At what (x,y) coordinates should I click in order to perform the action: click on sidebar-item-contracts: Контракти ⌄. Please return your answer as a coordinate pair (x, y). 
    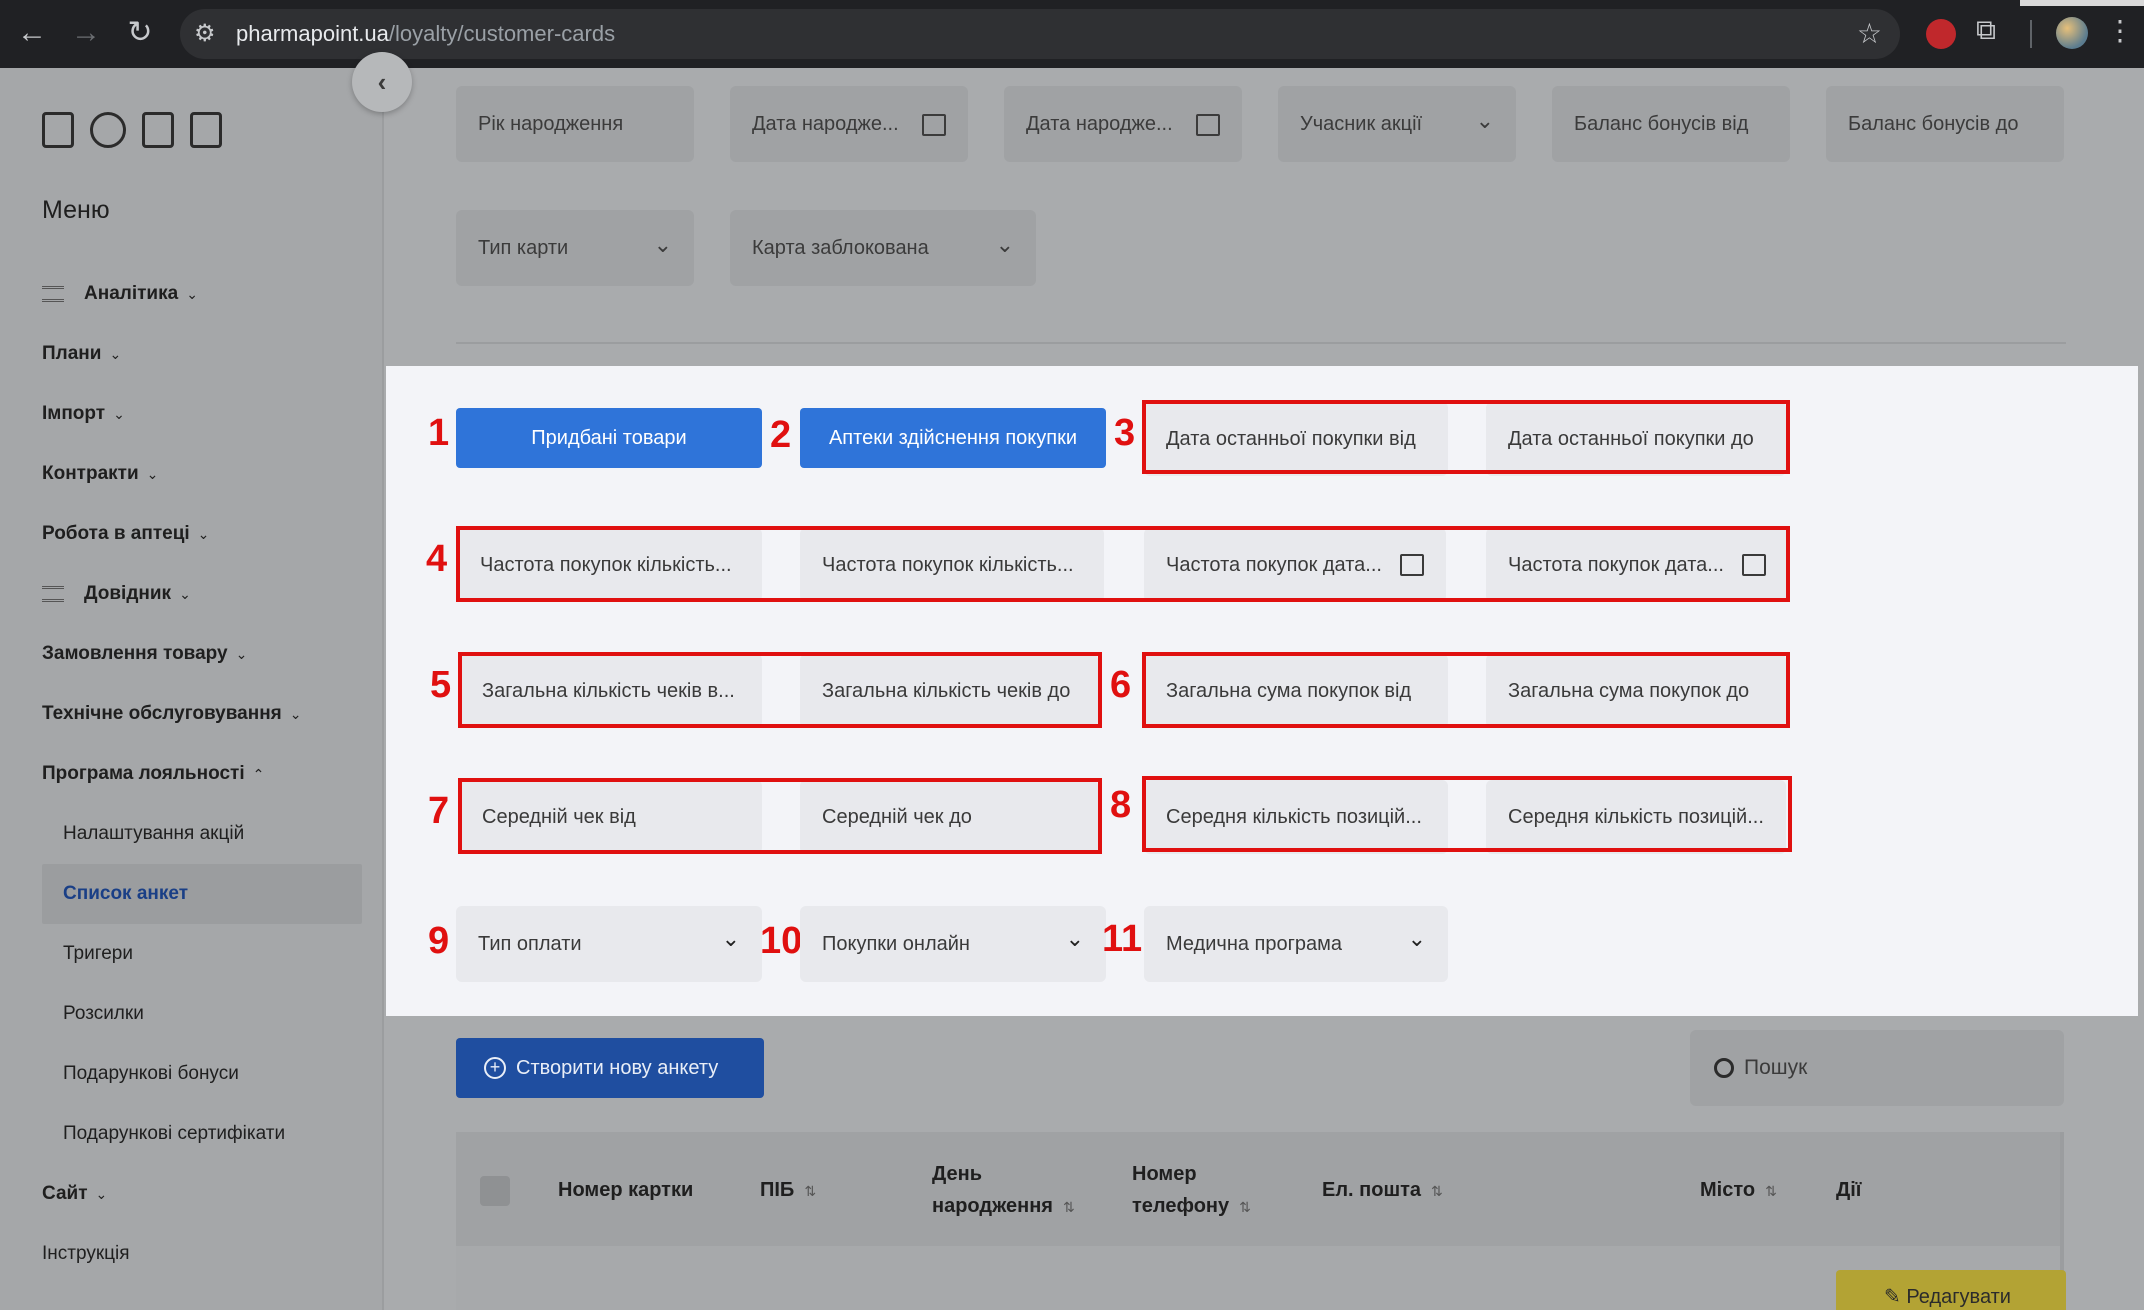
    Looking at the image, I should click on (202, 474).